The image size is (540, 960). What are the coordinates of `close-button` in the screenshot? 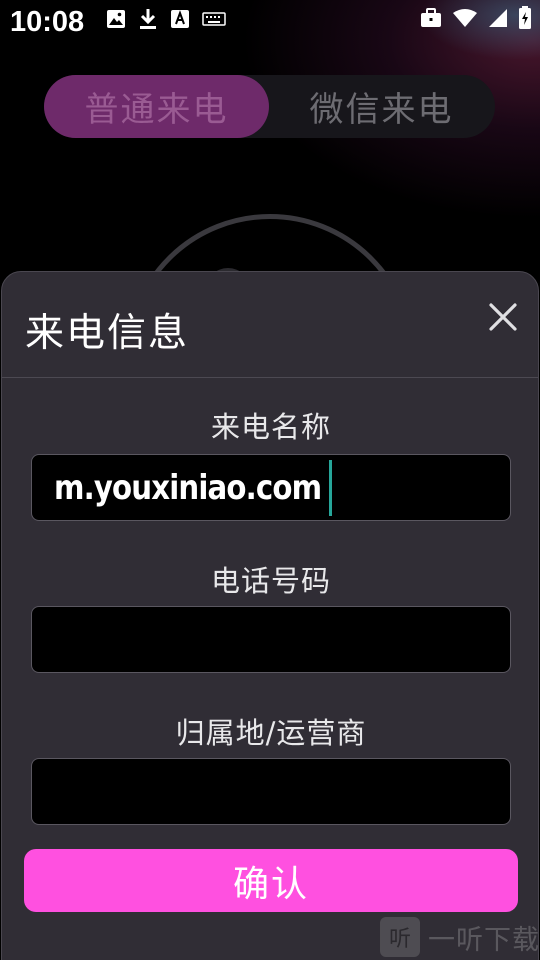 It's located at (503, 317).